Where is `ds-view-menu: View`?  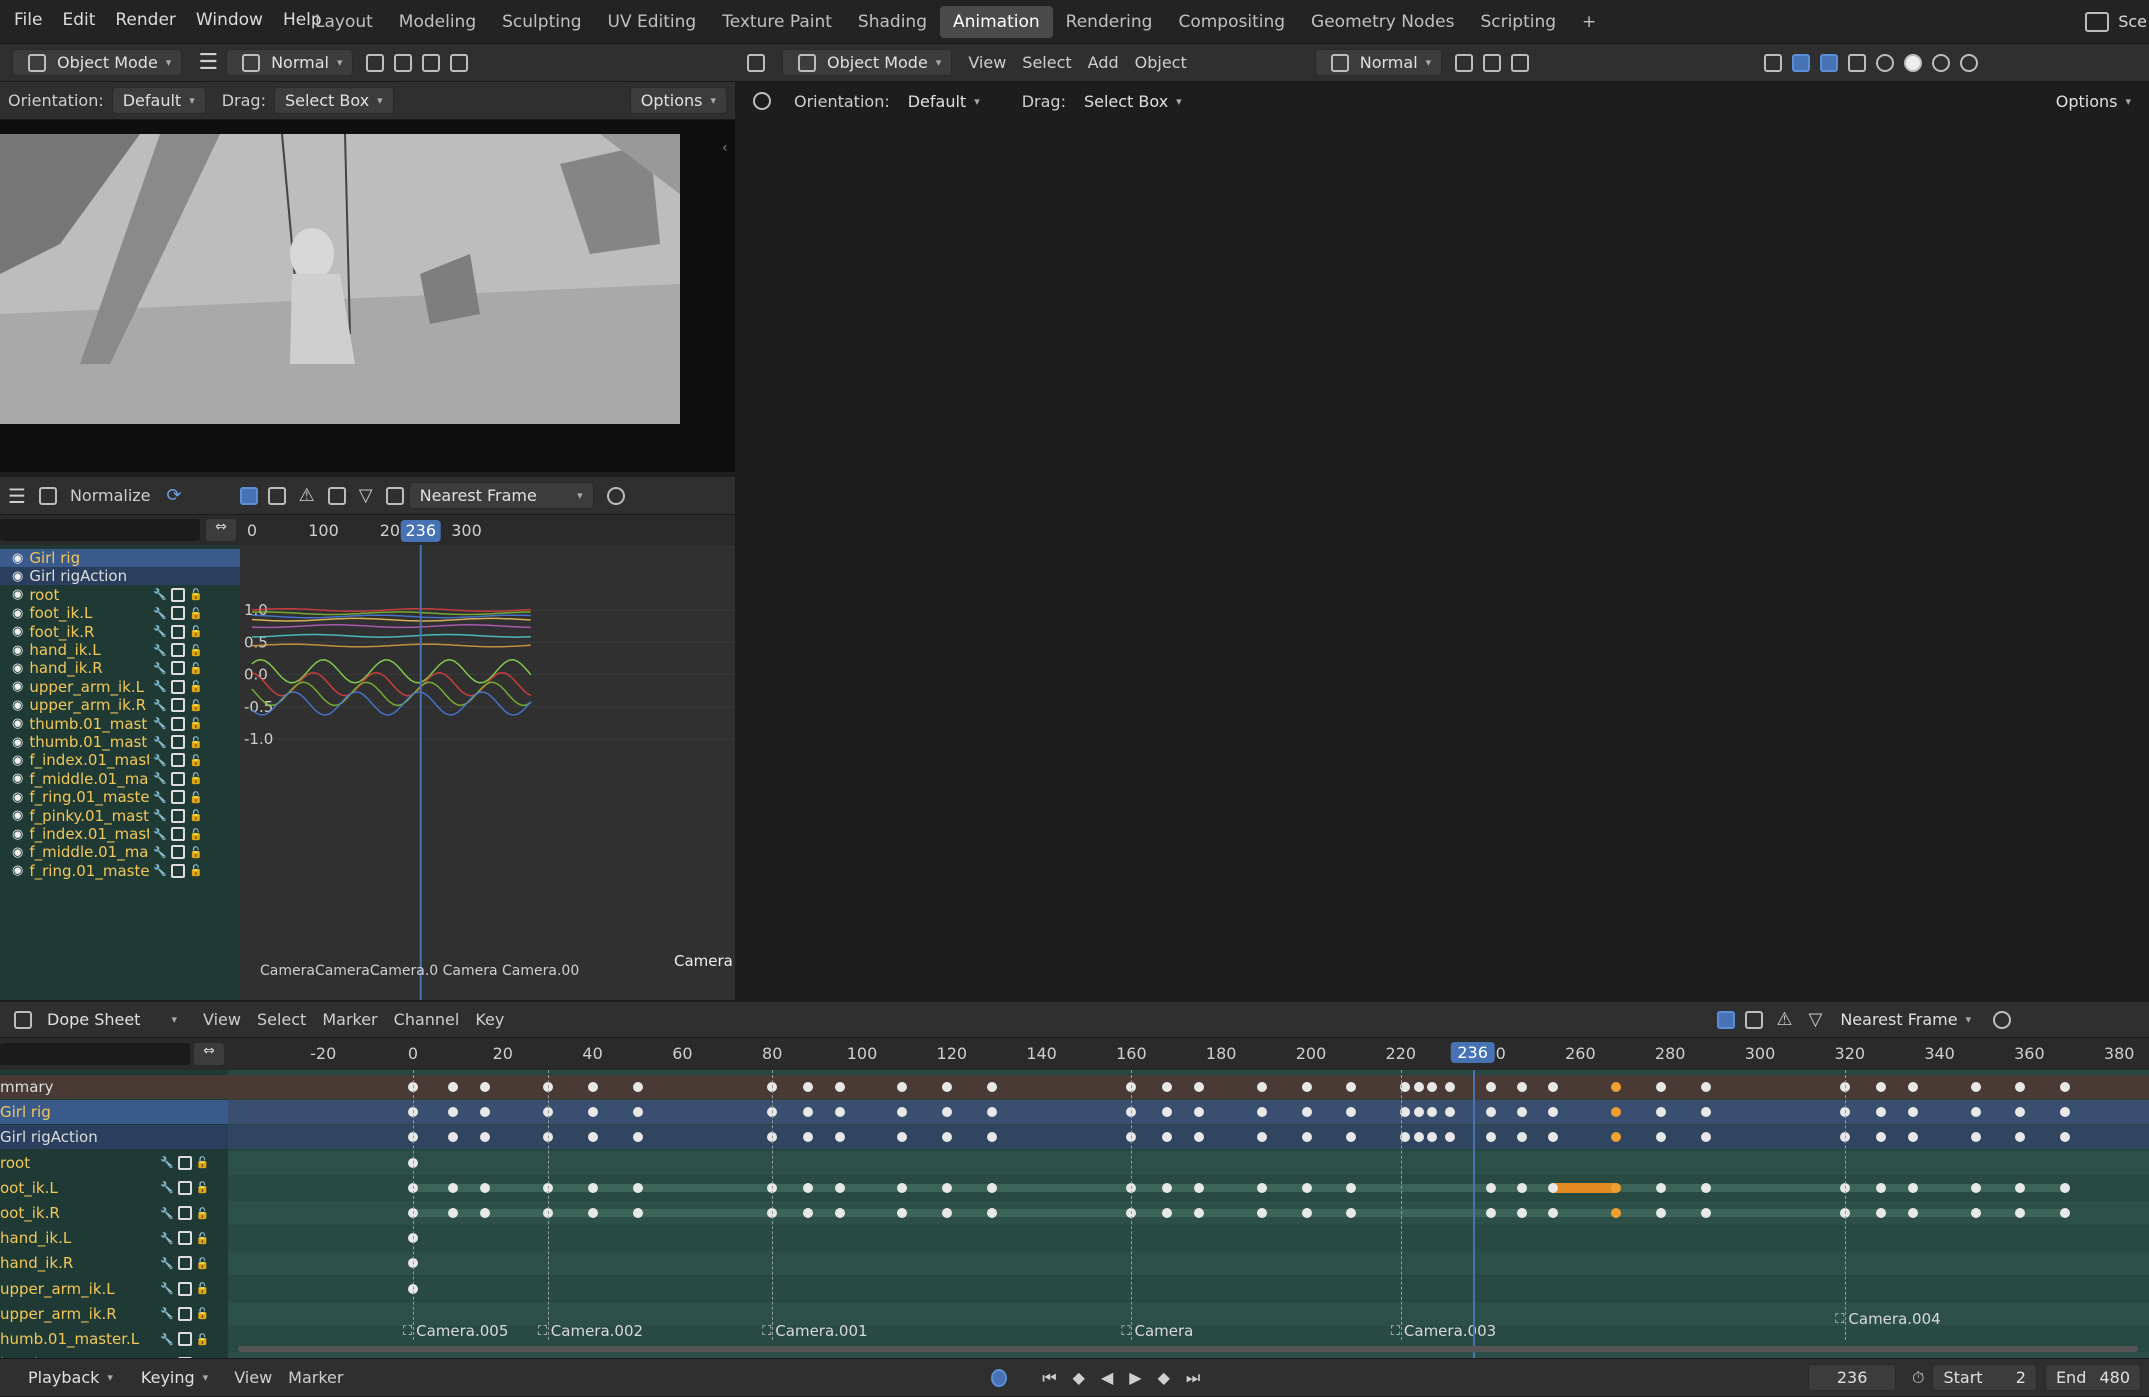
ds-view-menu: View is located at coordinates (222, 1019).